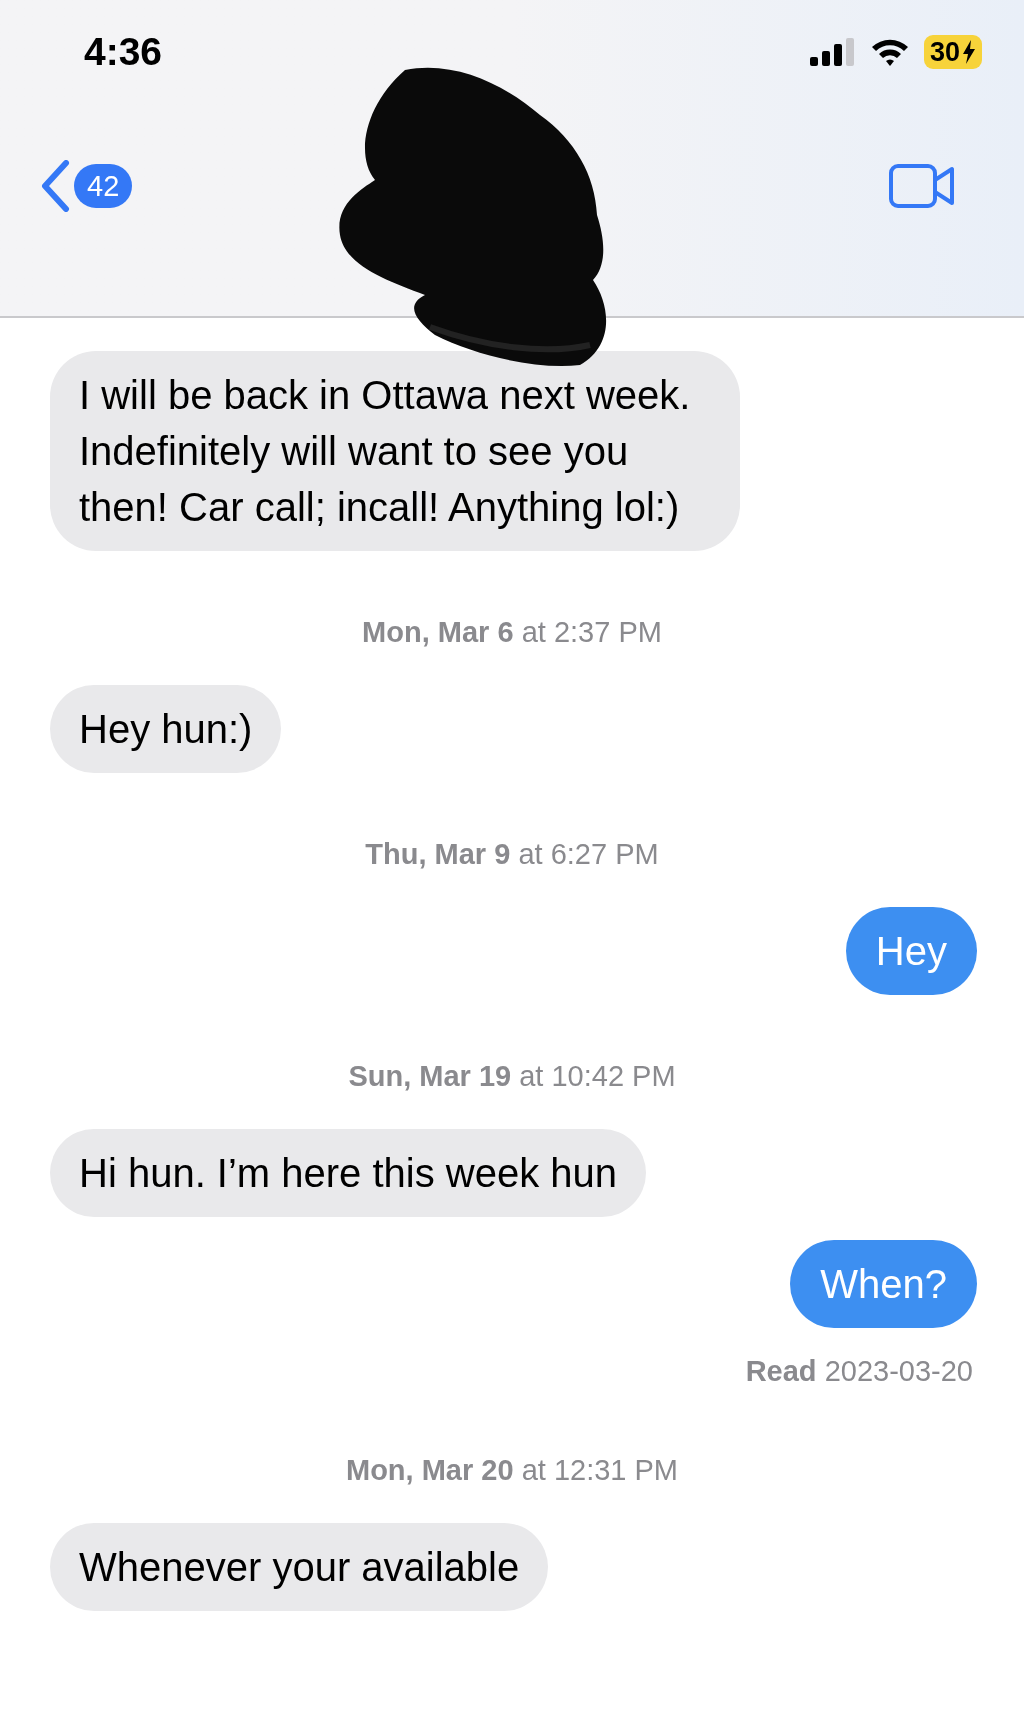 This screenshot has height=1728, width=1024. I want to click on read-receipt: Read 2023-03-20, so click(859, 1371).